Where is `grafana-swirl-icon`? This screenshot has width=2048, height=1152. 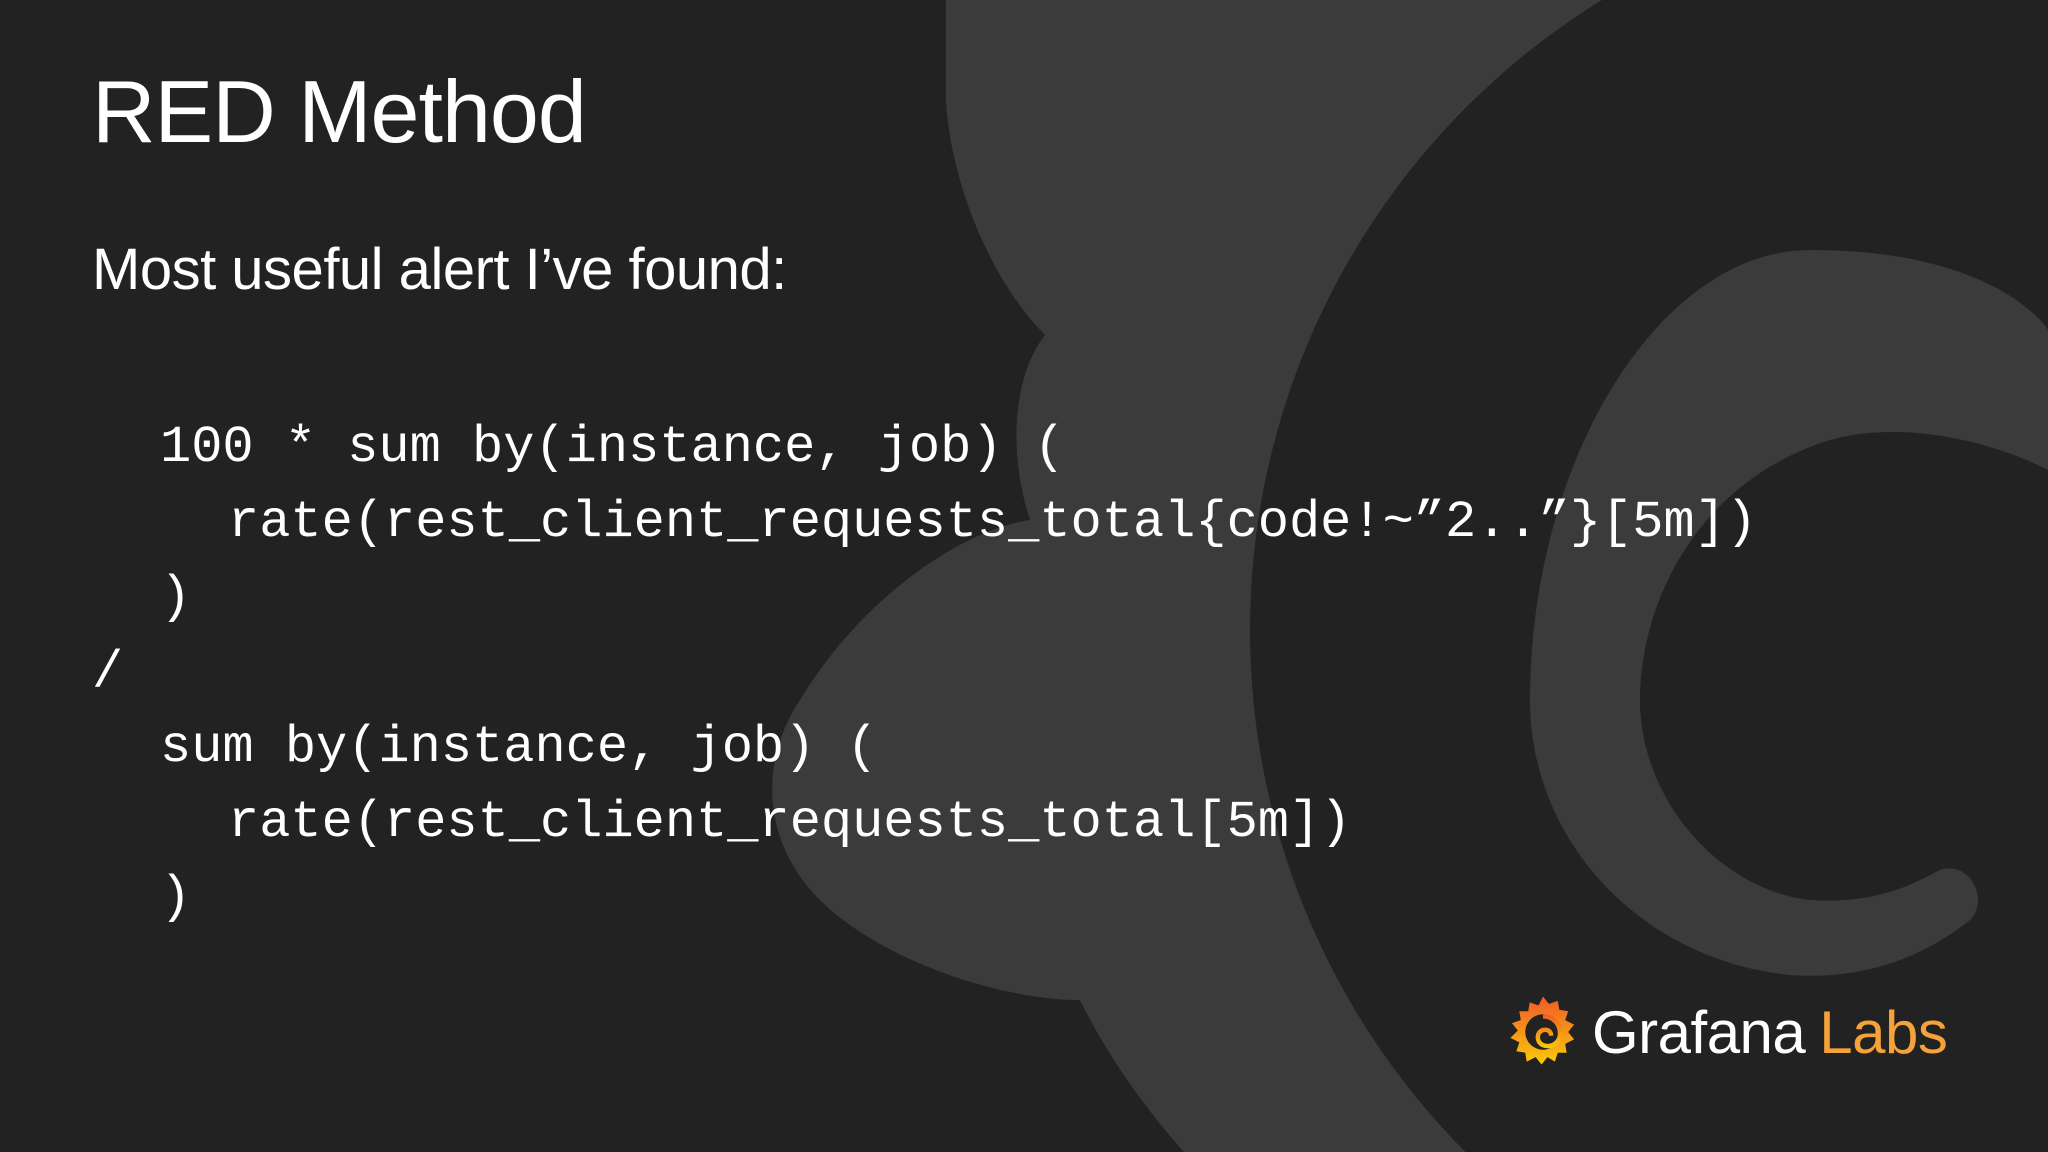
grafana-swirl-icon is located at coordinates (1542, 1030).